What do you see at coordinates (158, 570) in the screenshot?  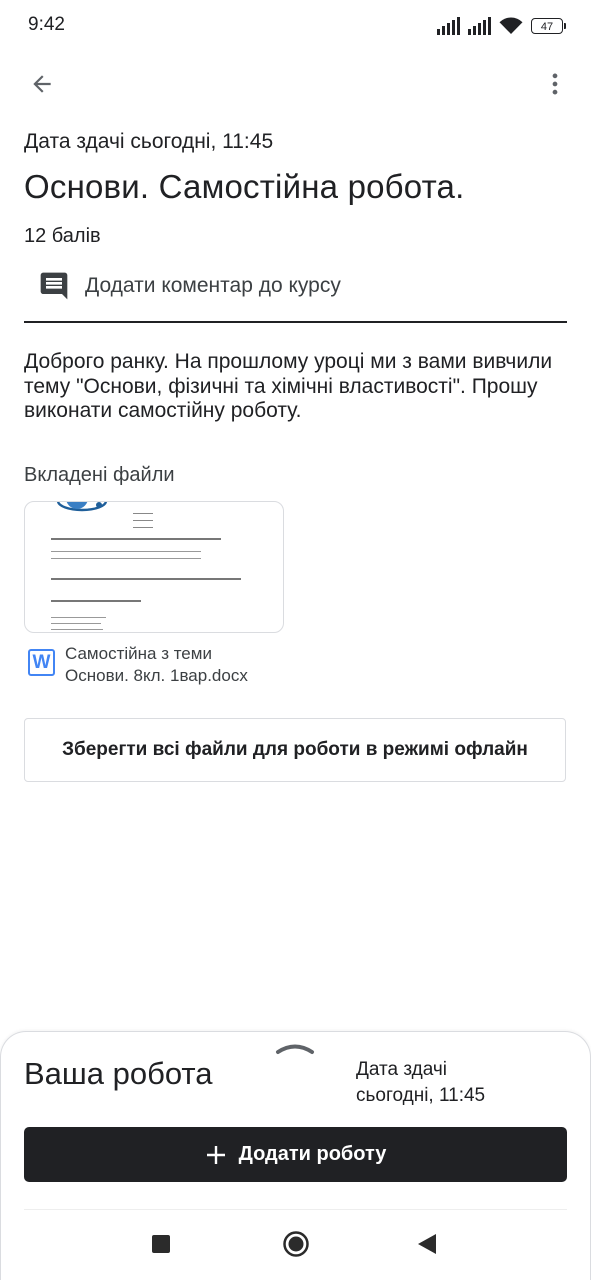 I see `document-preview-text` at bounding box center [158, 570].